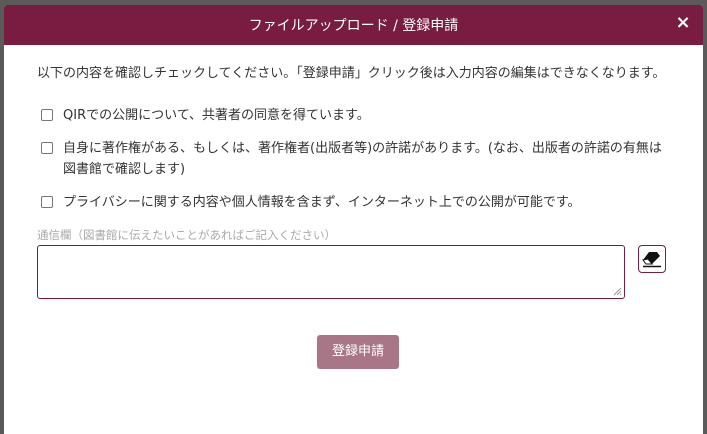 The height and width of the screenshot is (434, 707). Describe the element at coordinates (322, 202) in the screenshot. I see `check-label: プライバシーに関する内容や個人情報を含まず、インターネット上での公開が可能です。` at that location.